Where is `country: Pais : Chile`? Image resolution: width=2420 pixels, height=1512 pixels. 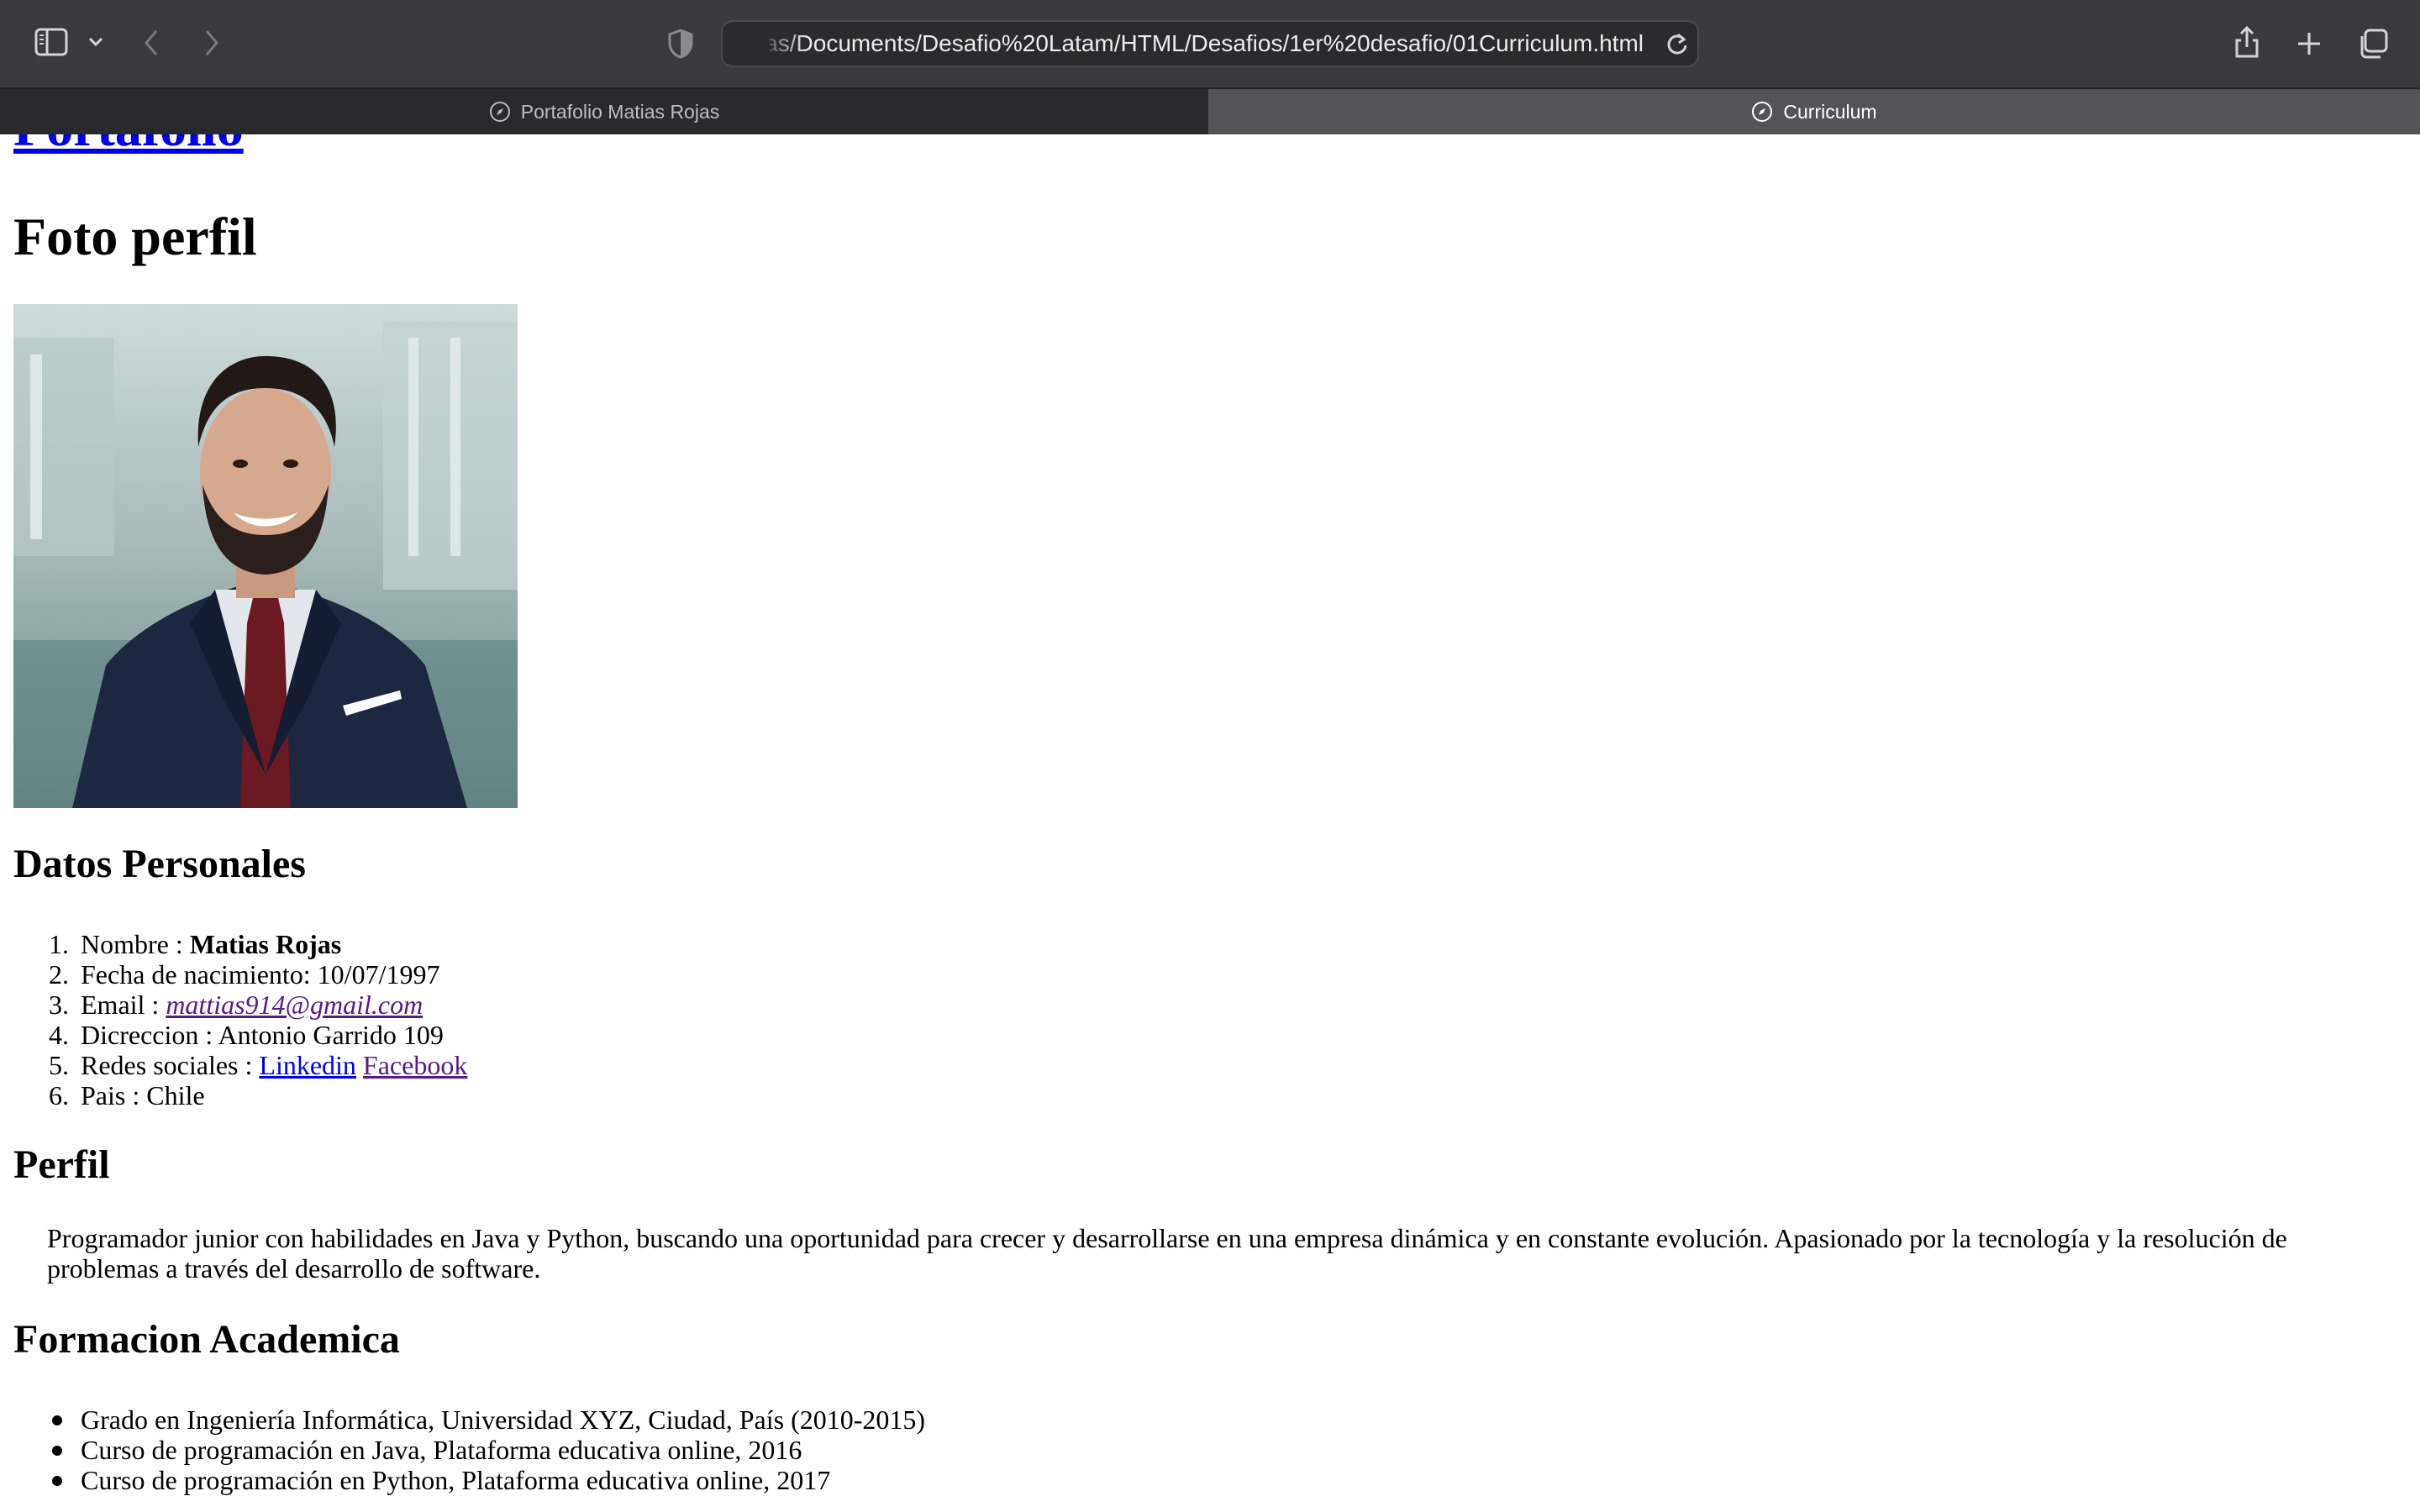
country: Pais : Chile is located at coordinates (143, 1095).